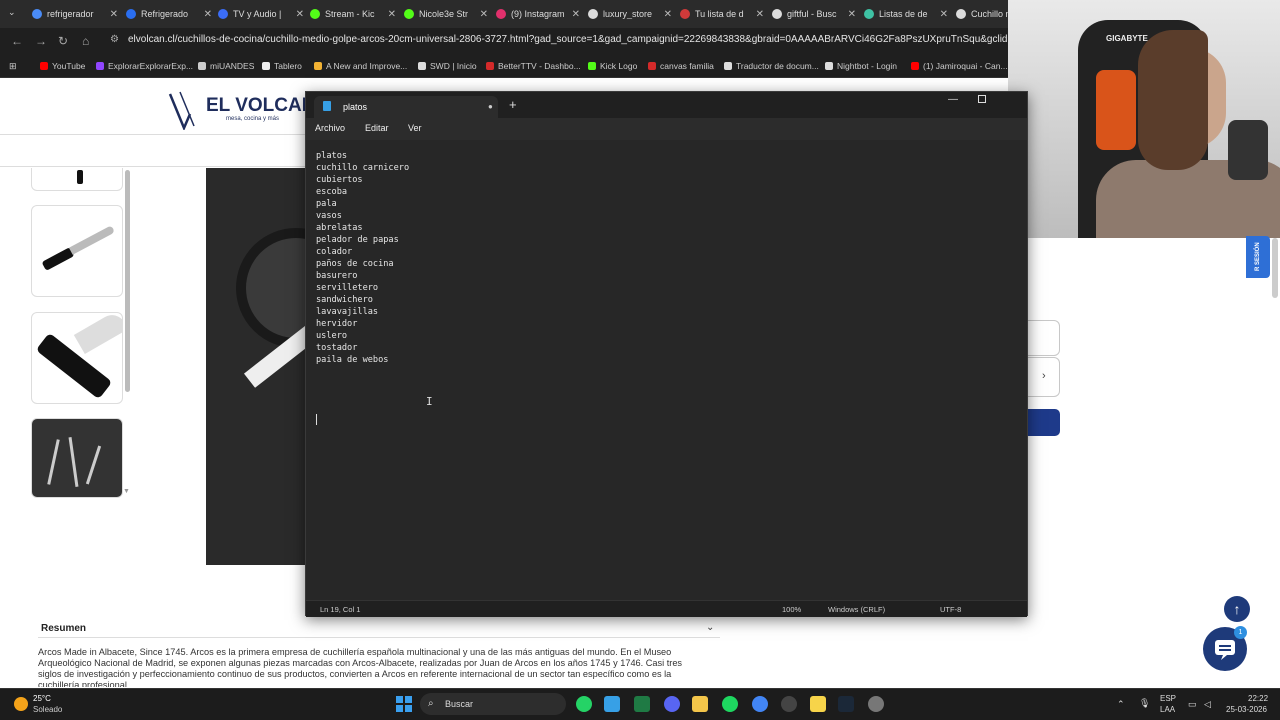  Describe the element at coordinates (377, 128) in the screenshot. I see `menu-editar: Editar` at that location.